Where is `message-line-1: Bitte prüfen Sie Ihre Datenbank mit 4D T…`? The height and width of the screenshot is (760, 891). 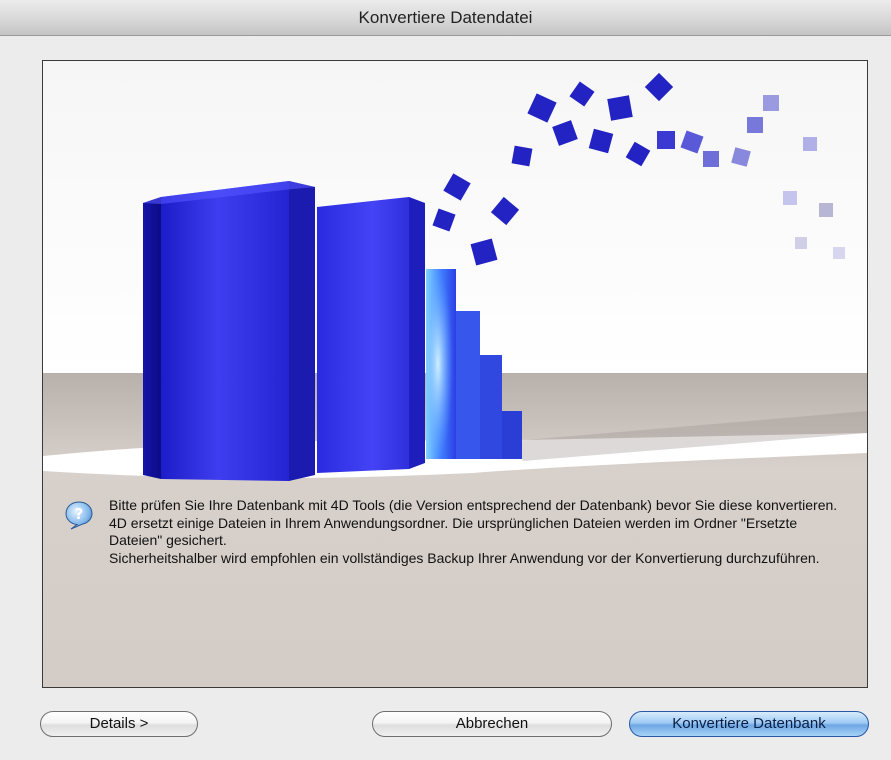
message-line-1: Bitte prüfen Sie Ihre Datenbank mit 4D T… is located at coordinates (473, 505).